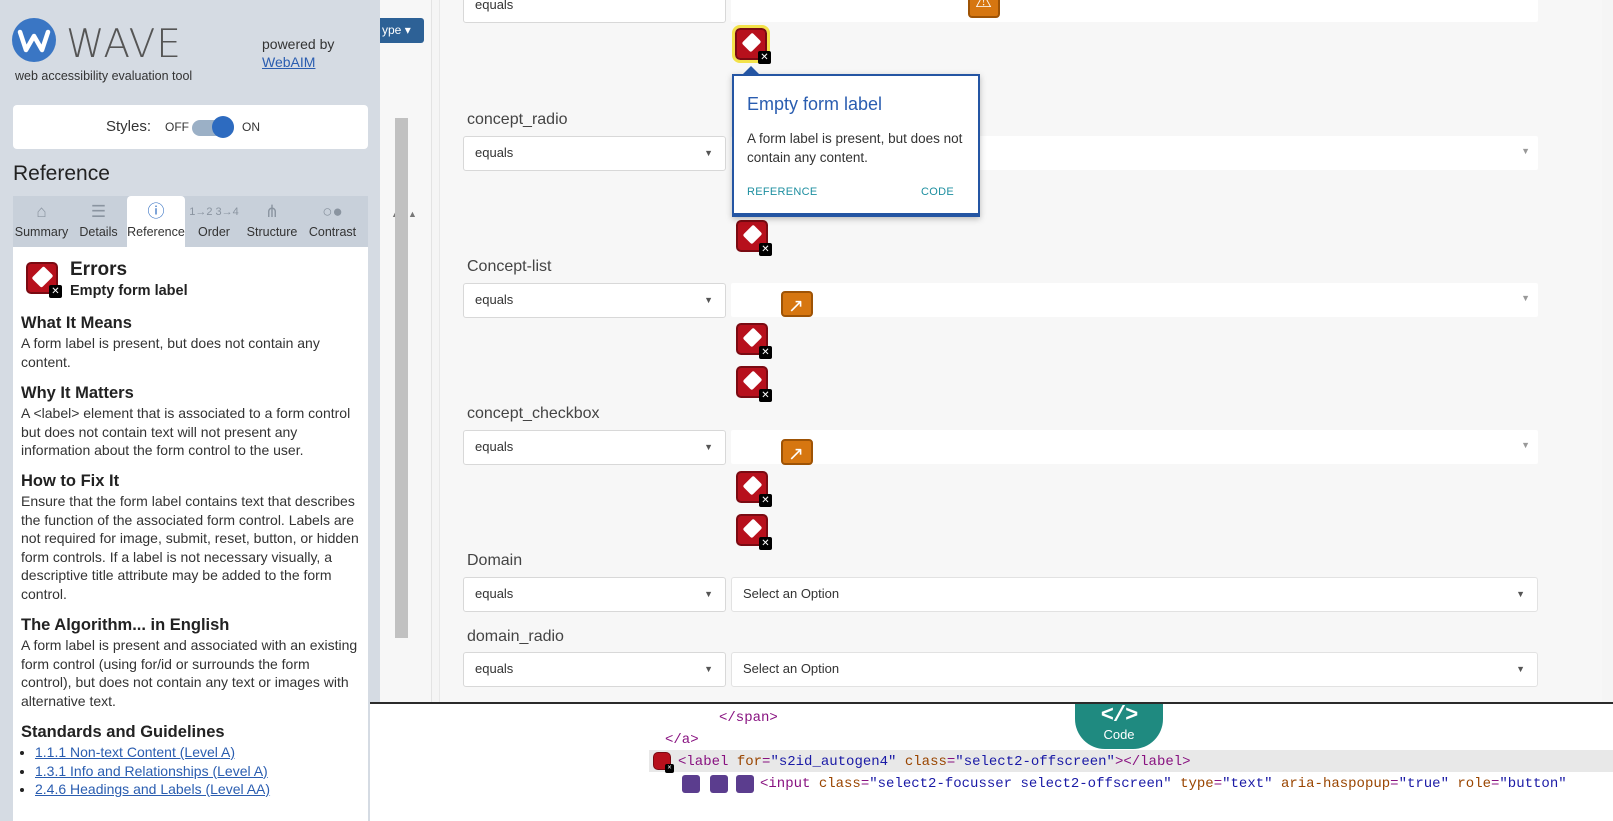 Image resolution: width=1613 pixels, height=821 pixels. I want to click on wave-logo-icon, so click(34, 40).